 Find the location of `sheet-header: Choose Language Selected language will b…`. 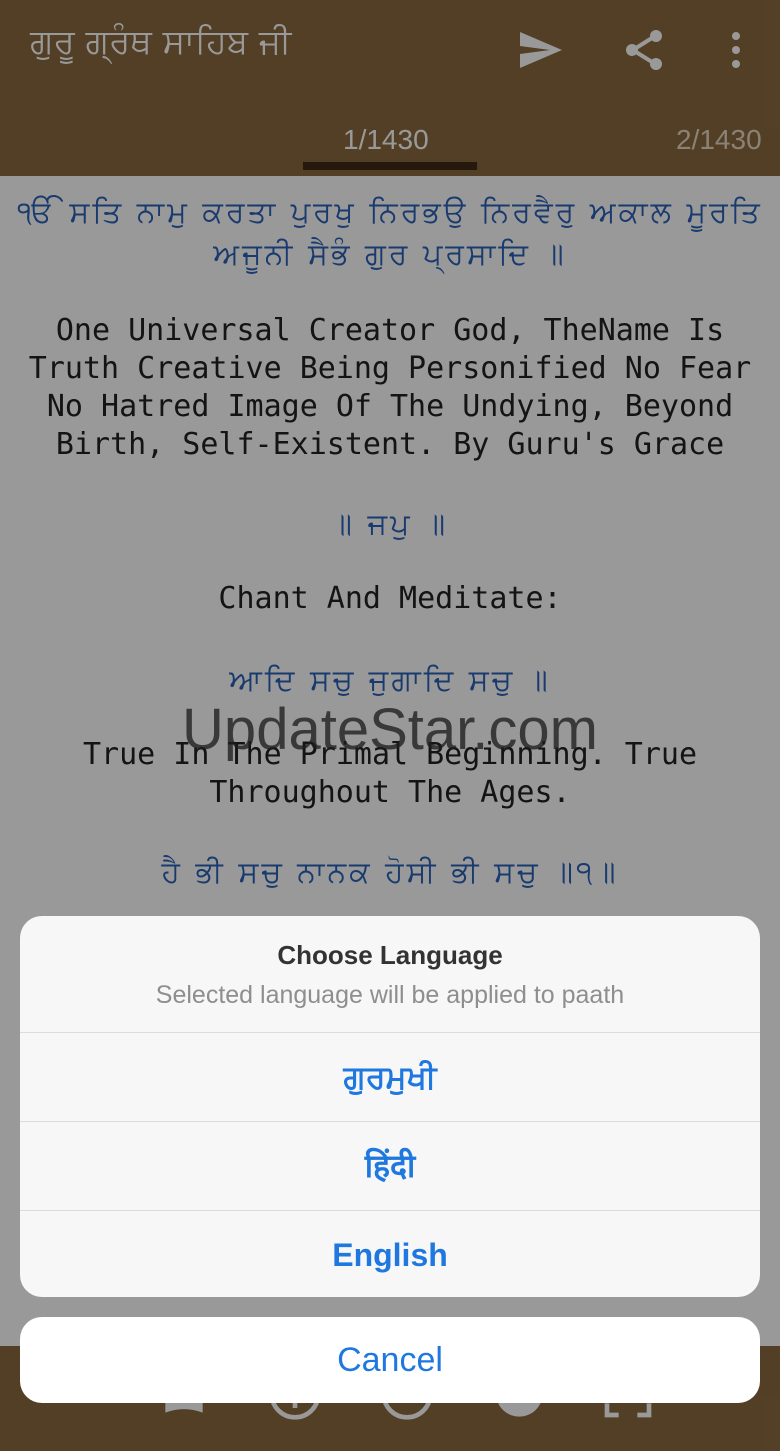

sheet-header: Choose Language Selected language will b… is located at coordinates (390, 974).